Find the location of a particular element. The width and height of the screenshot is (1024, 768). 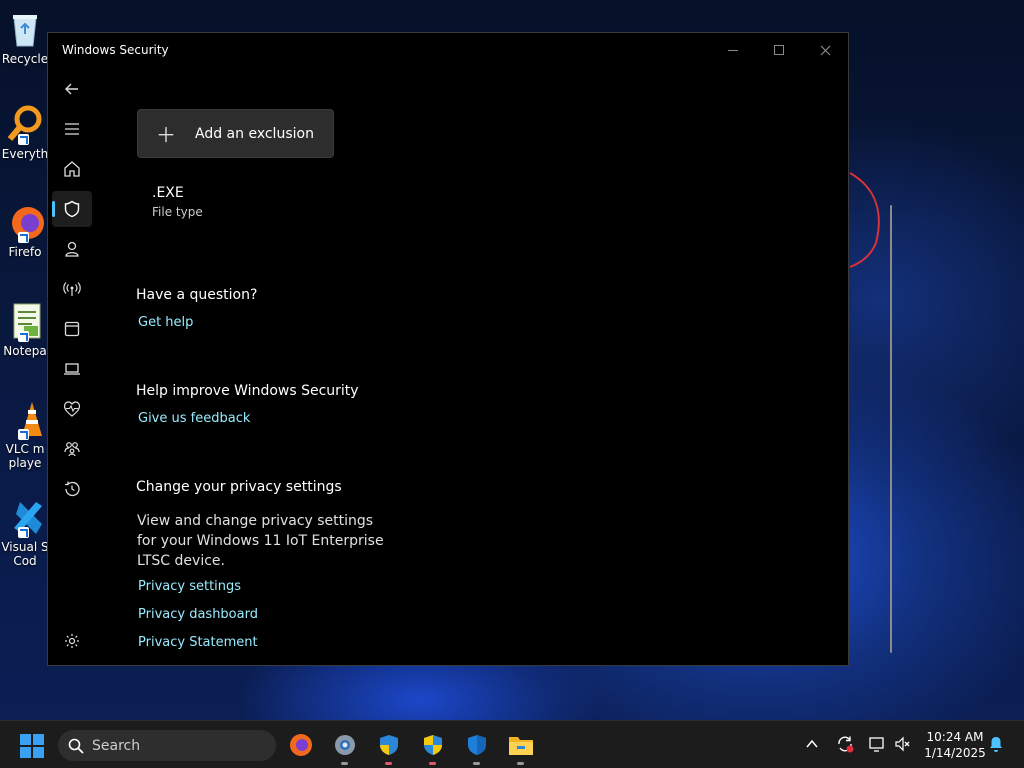

taskbar-app-file-explorer is located at coordinates (521, 748).